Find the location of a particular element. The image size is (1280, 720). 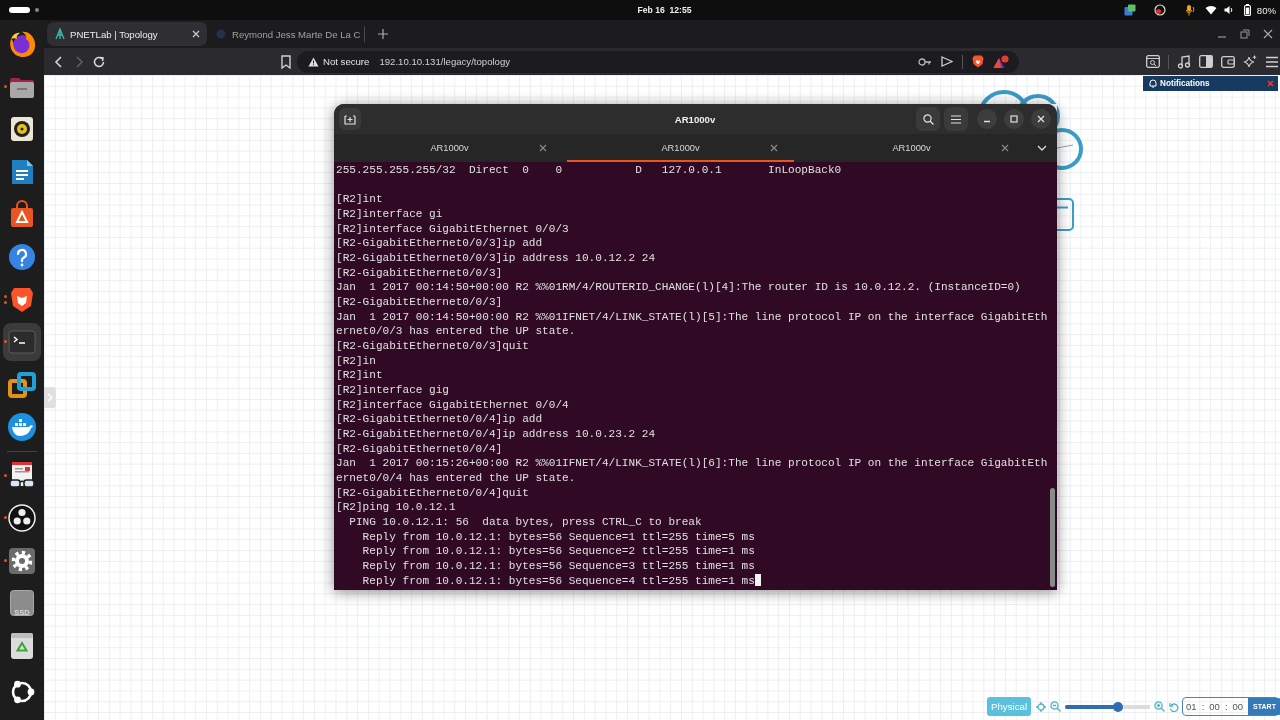

terminal-line: [R2-GigabitEthernet0/0/3]ip address 10.0.12.2 24 is located at coordinates (496, 258).